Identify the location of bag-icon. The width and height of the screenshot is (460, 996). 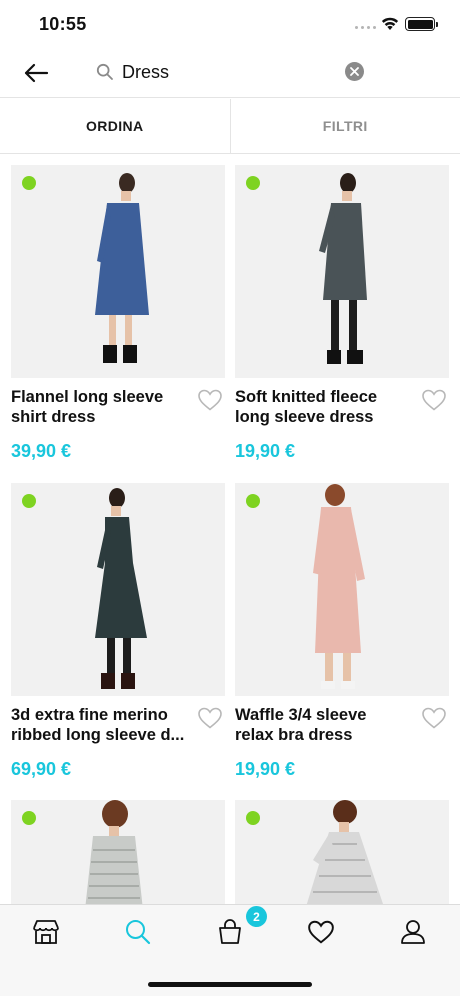
(230, 931).